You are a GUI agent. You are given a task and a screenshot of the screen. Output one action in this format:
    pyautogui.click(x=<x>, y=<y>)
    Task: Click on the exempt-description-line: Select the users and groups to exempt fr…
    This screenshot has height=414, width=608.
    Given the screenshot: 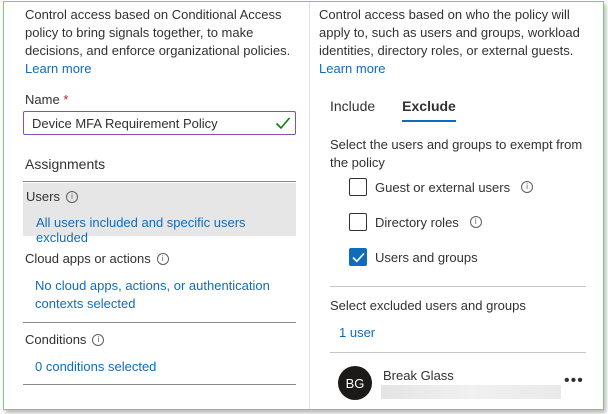 What is the action you would take?
    pyautogui.click(x=456, y=144)
    